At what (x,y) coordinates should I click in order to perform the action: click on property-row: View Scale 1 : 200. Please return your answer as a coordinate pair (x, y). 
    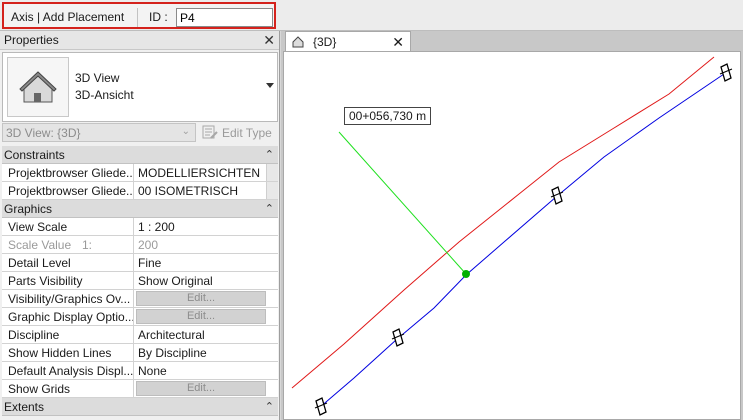
    Looking at the image, I should click on (140, 227).